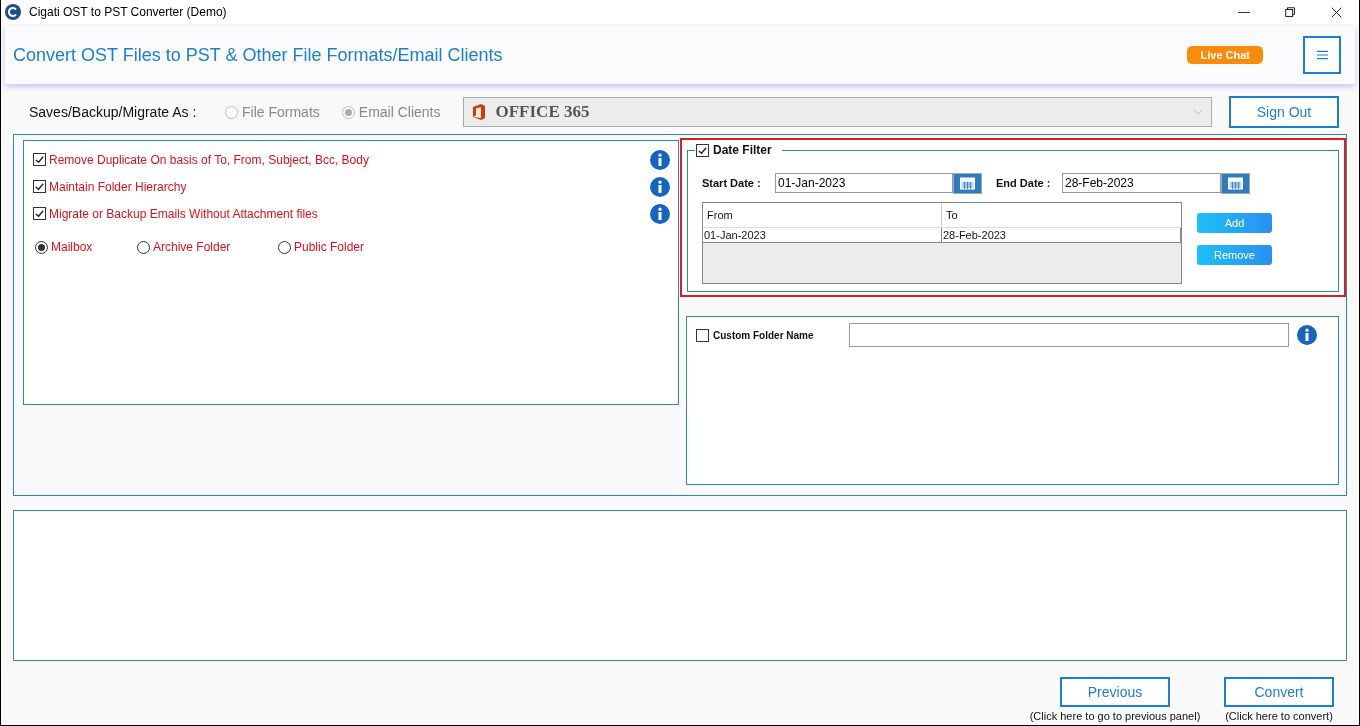 This screenshot has height=726, width=1360. Describe the element at coordinates (258, 55) in the screenshot. I see `header-title: Convert OST Files to PST & Other File Formats/Email Clients` at that location.